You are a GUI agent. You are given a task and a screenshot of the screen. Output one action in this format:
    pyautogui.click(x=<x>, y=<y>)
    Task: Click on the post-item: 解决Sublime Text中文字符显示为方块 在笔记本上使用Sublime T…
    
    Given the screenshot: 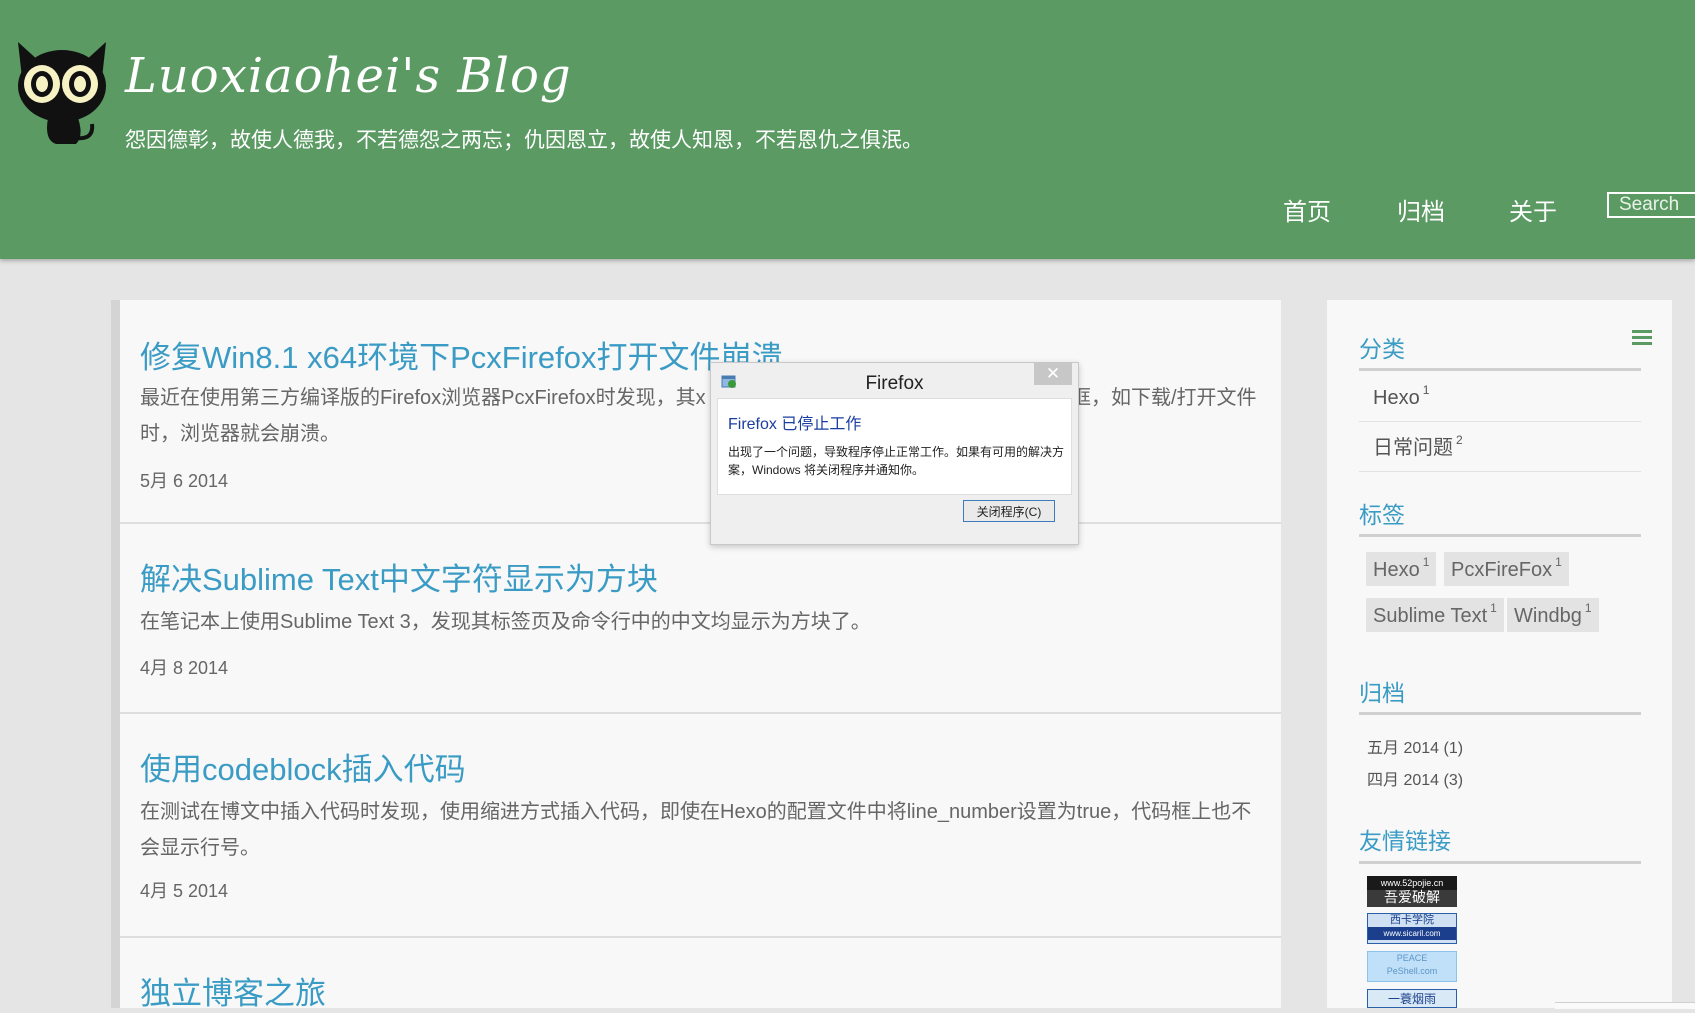 What is the action you would take?
    pyautogui.click(x=700, y=619)
    